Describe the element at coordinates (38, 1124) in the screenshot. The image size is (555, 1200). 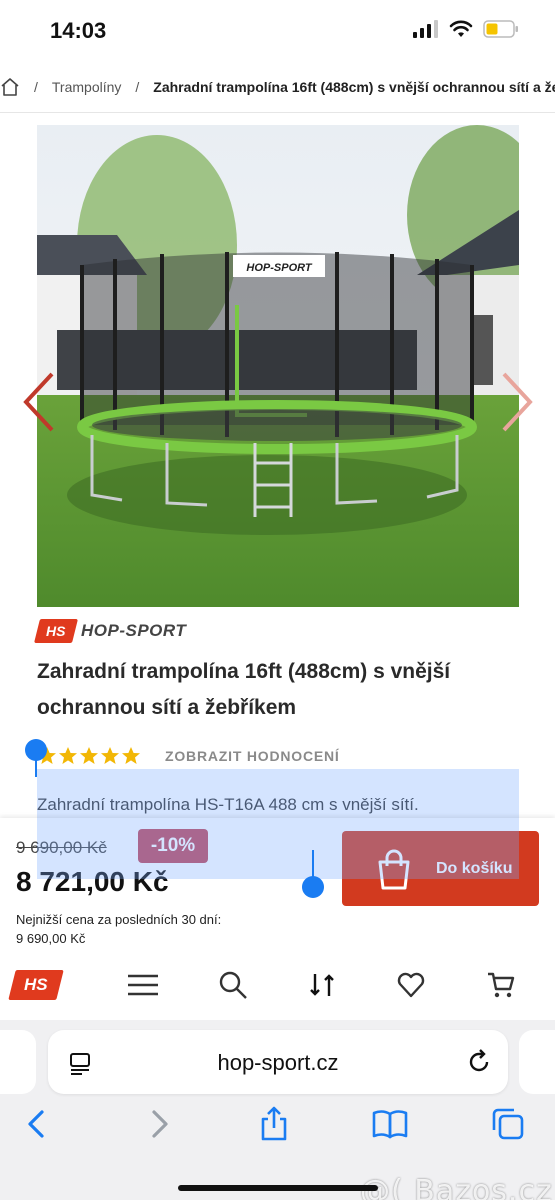
I see `back-icon` at that location.